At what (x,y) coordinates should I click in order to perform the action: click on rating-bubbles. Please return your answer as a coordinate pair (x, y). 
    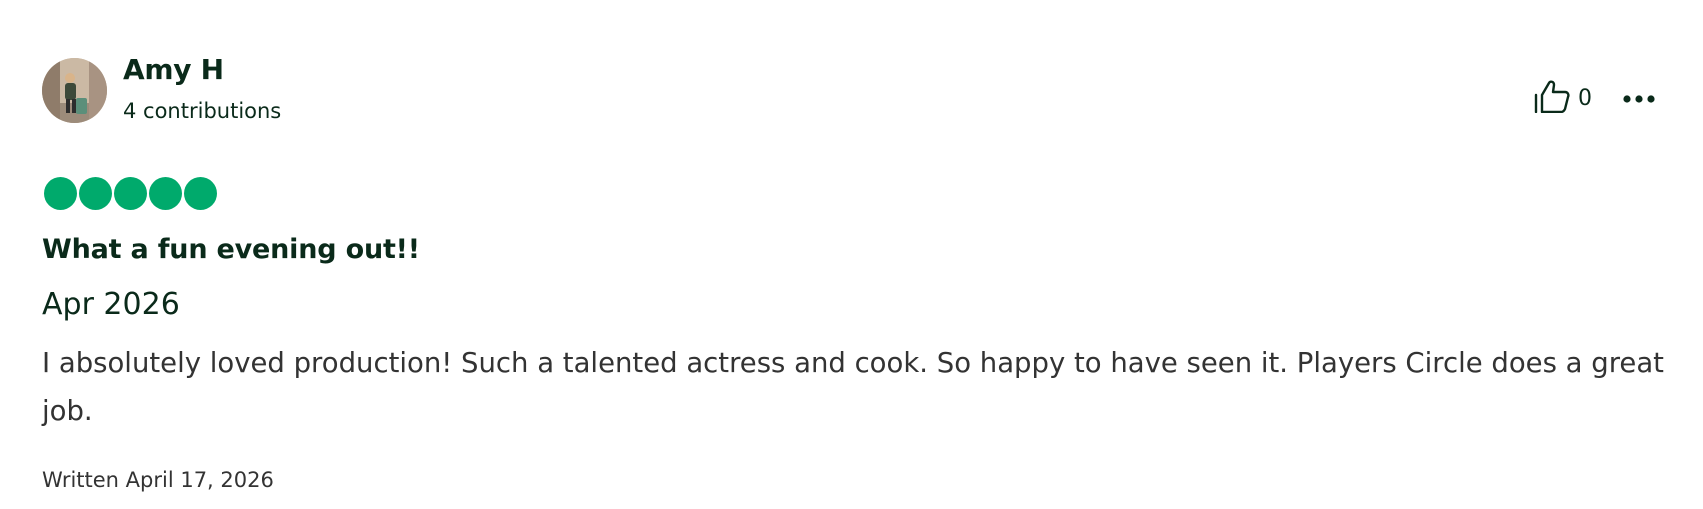
    Looking at the image, I should click on (130, 193).